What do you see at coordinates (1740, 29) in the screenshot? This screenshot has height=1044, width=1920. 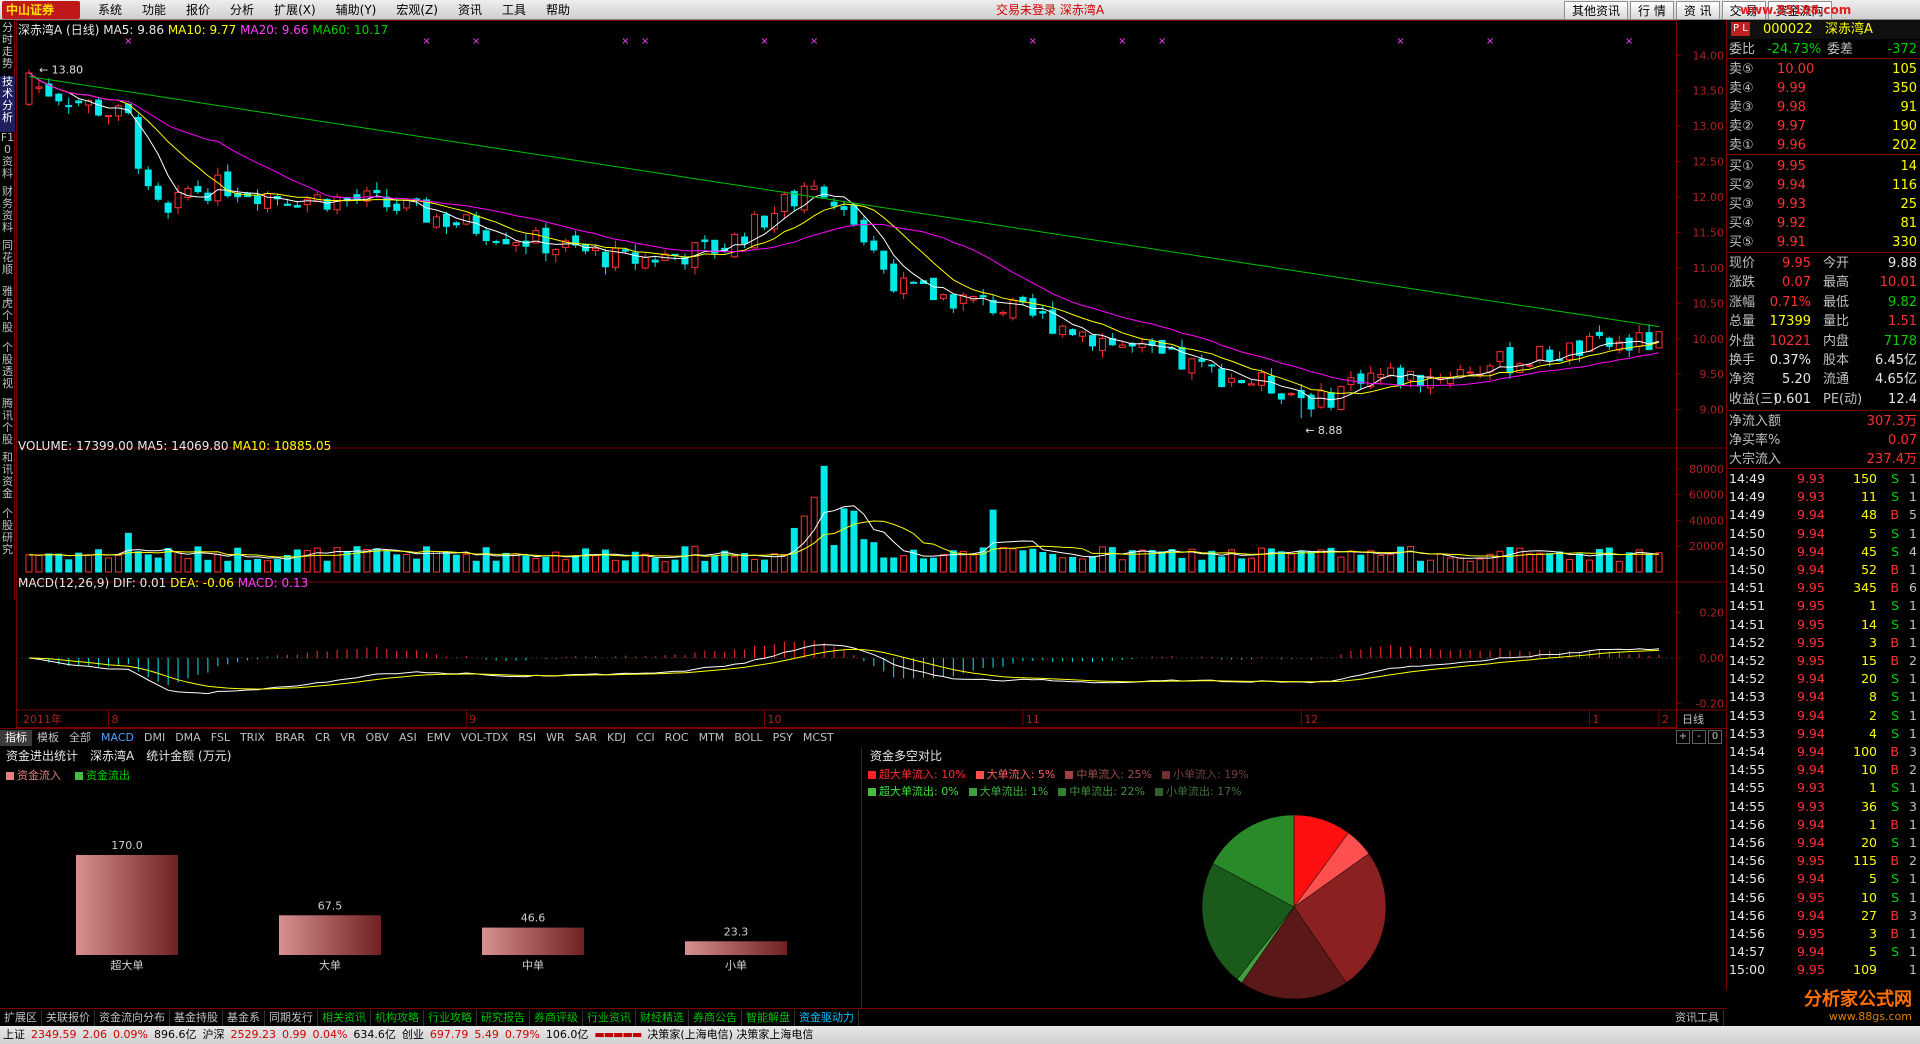 I see `pl-badge: P L` at bounding box center [1740, 29].